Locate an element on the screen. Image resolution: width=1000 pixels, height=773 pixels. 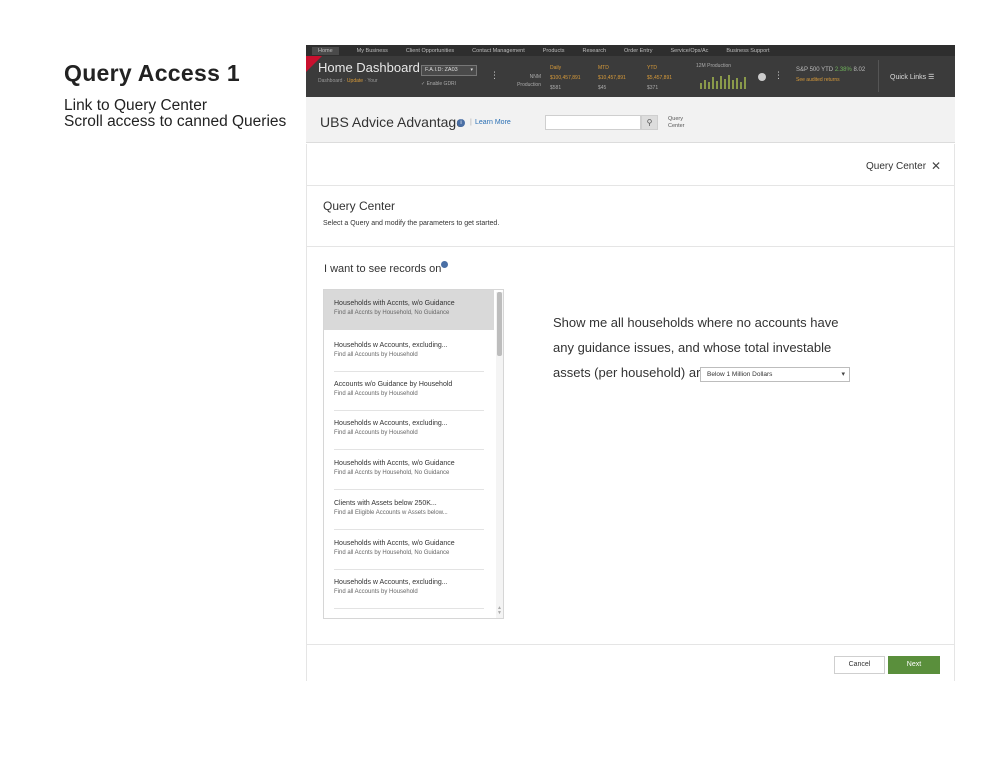
info-icon is located at coordinates (762, 77).